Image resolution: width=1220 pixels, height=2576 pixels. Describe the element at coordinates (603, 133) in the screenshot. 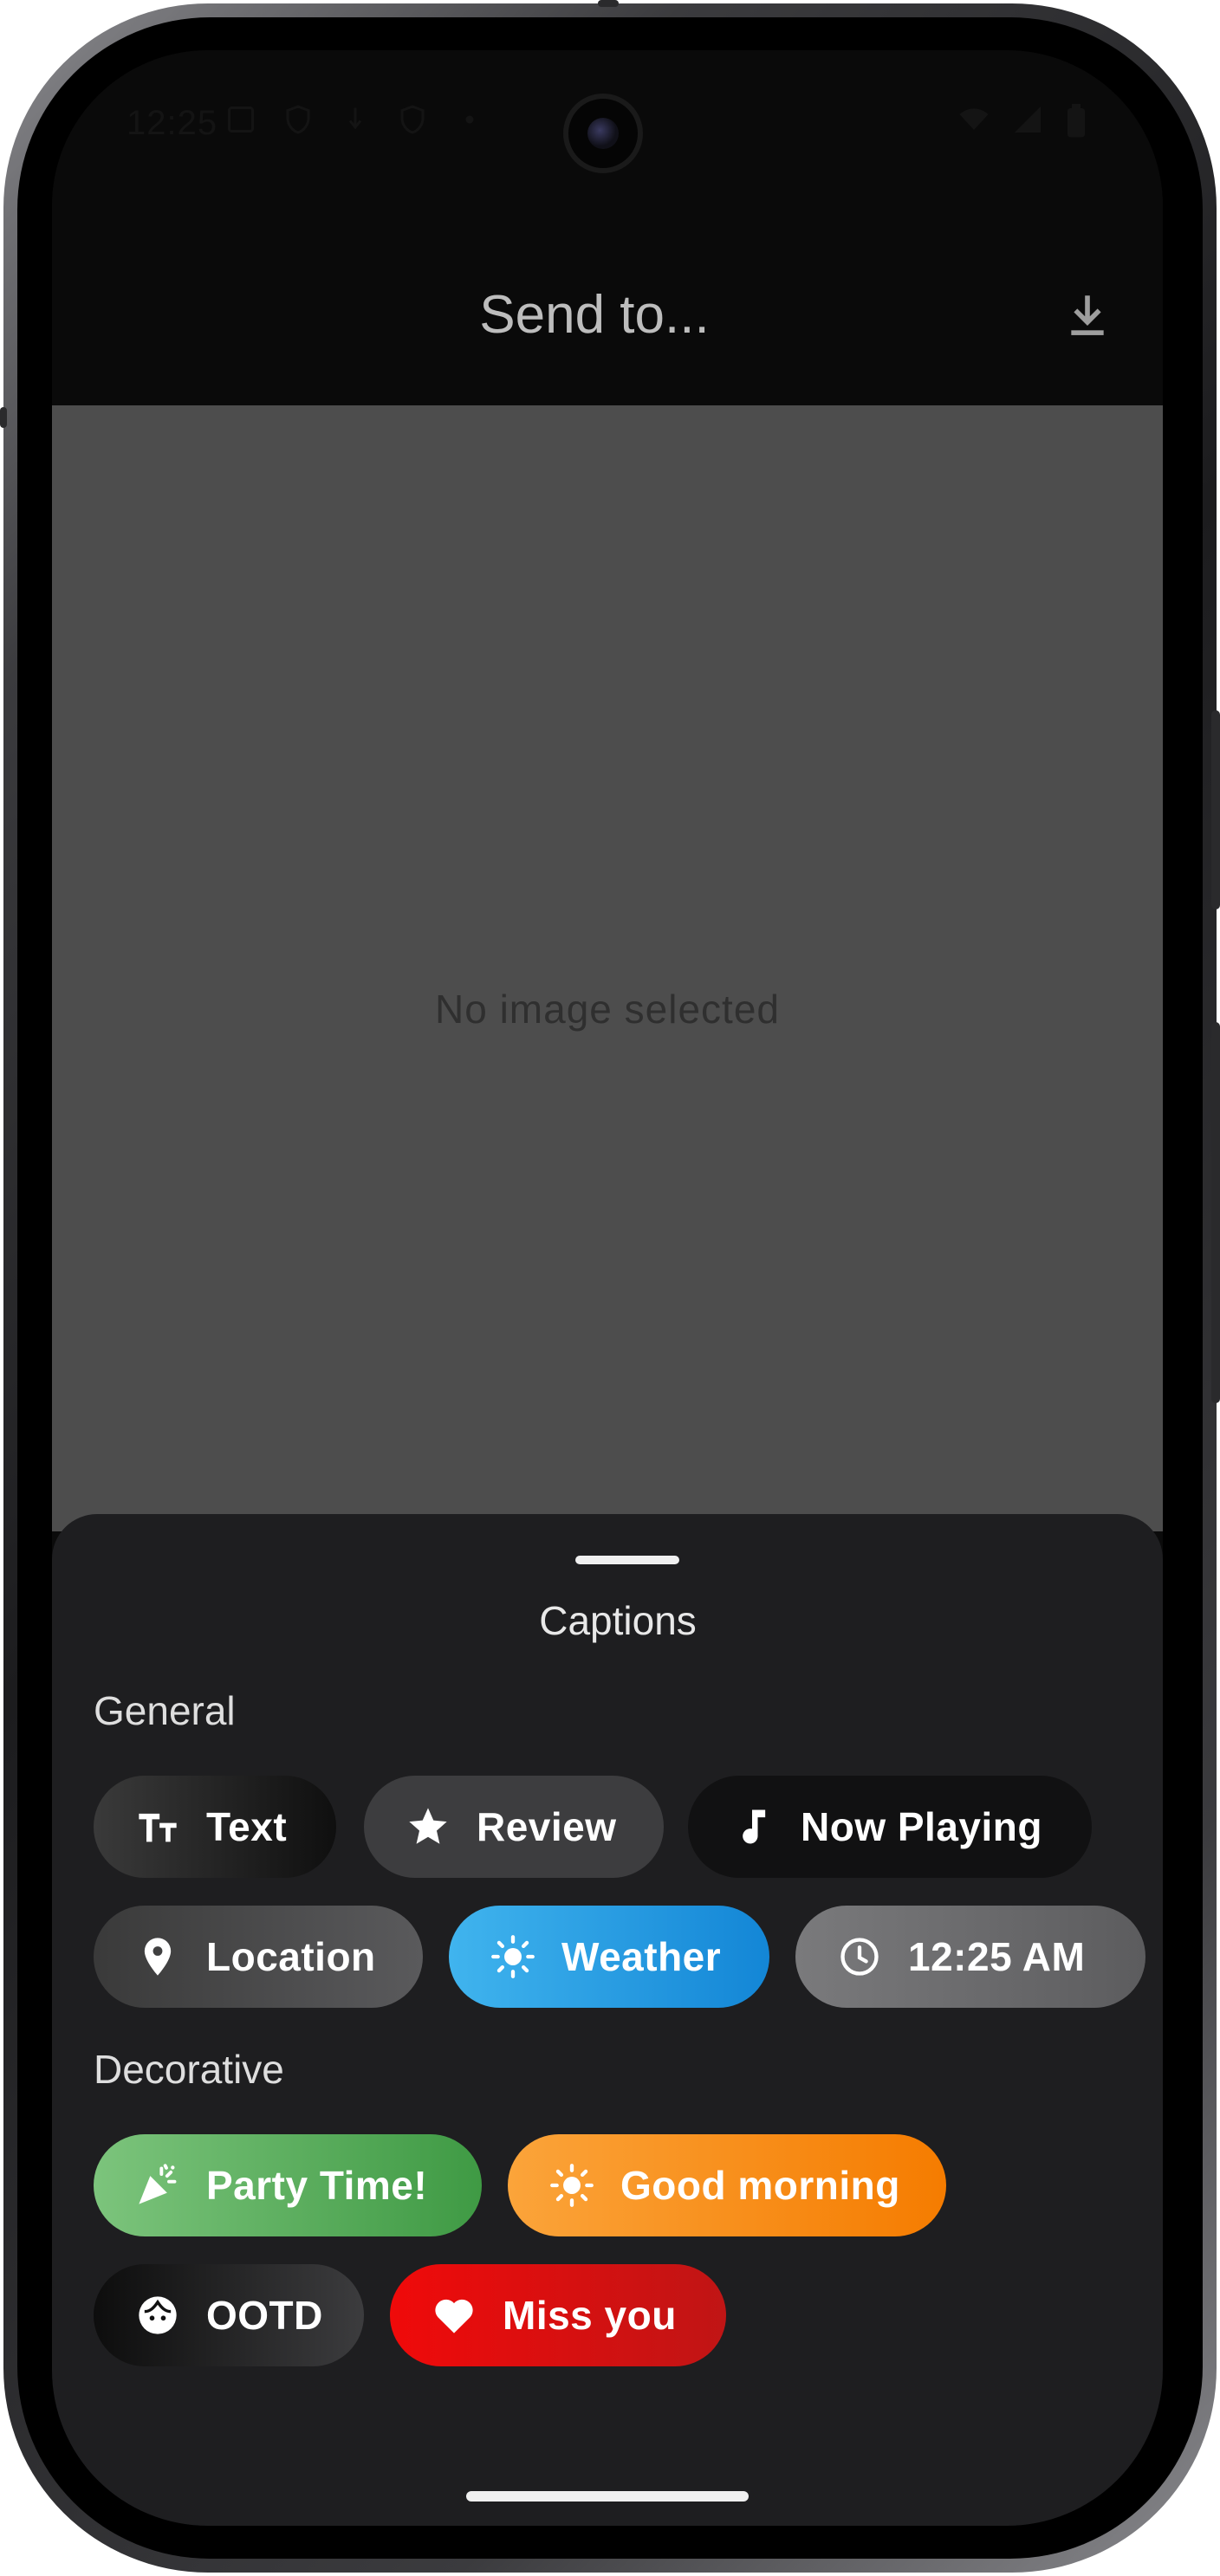

I see `front-camera` at that location.